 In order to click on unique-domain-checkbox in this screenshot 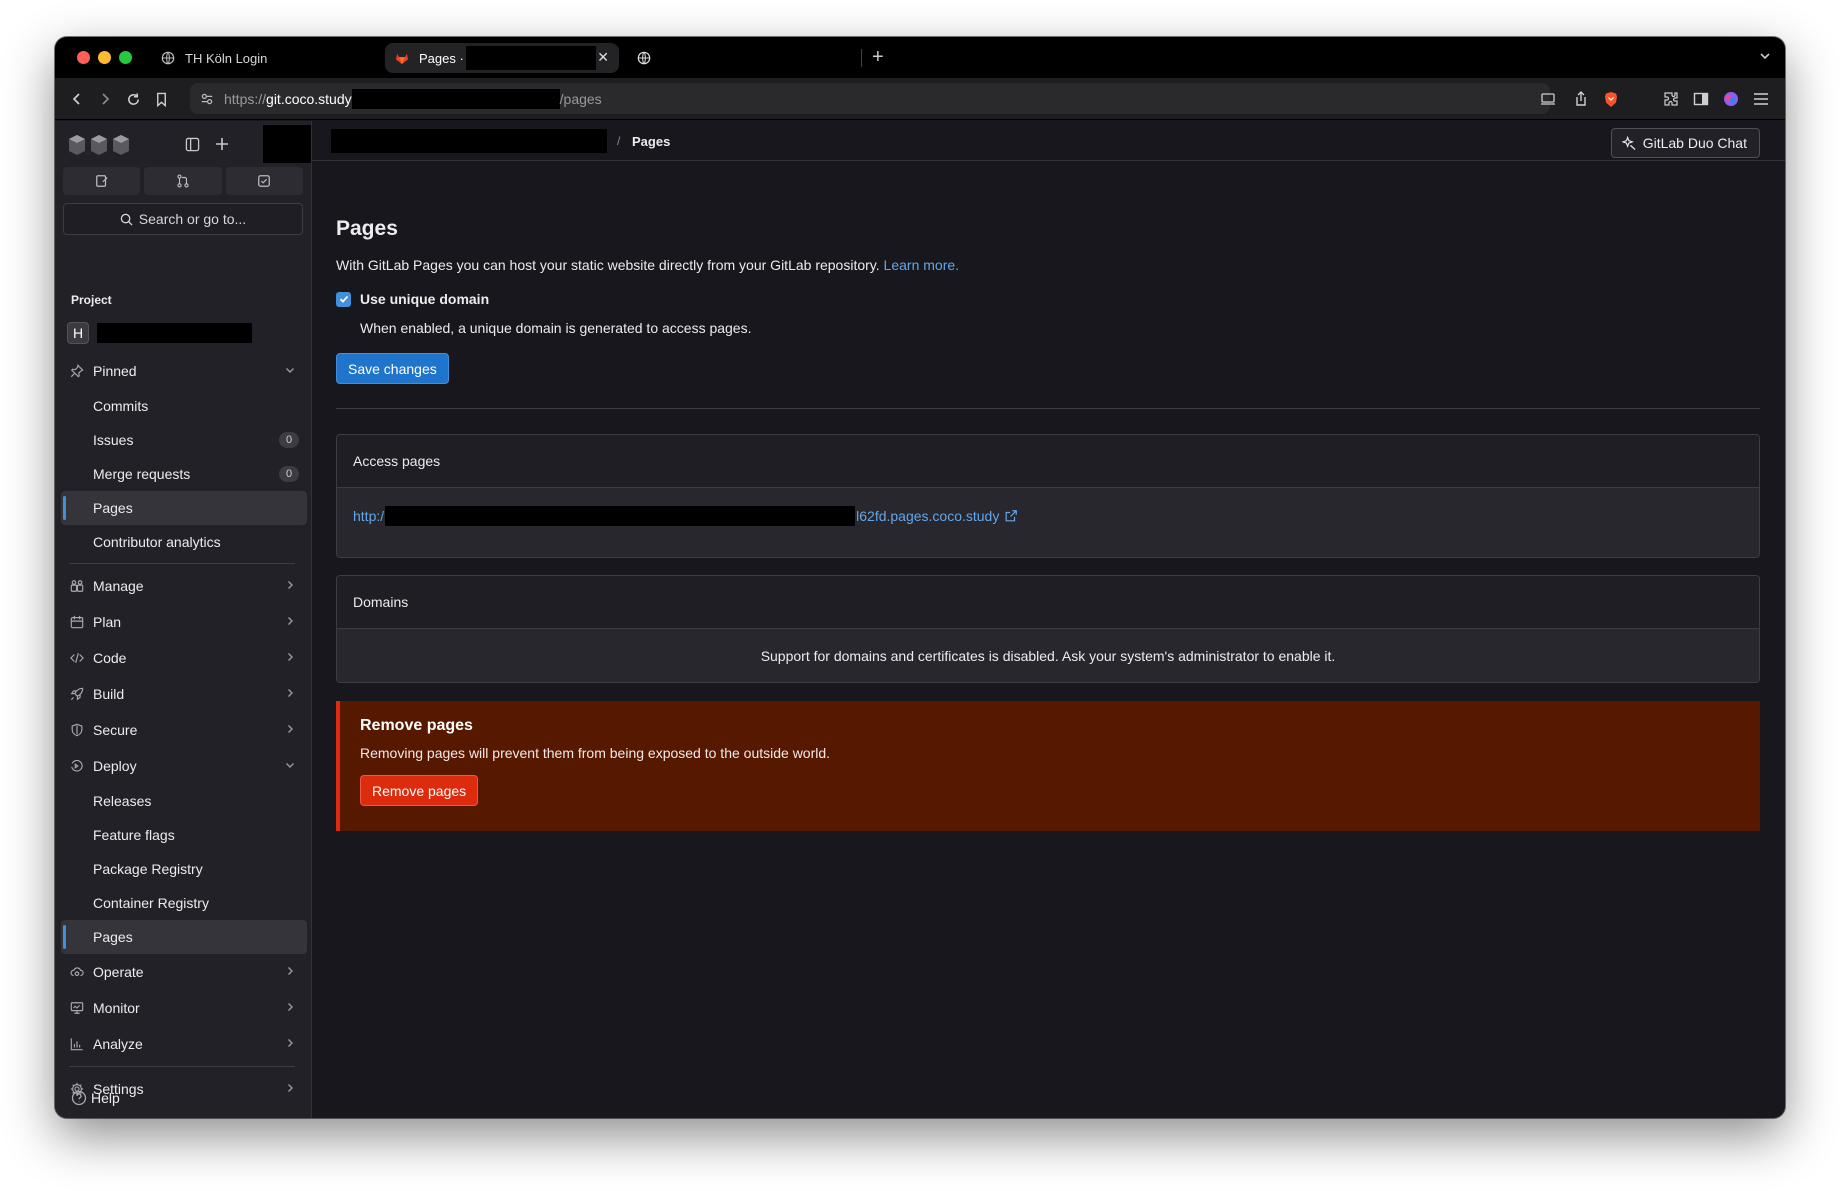, I will do `click(343, 299)`.